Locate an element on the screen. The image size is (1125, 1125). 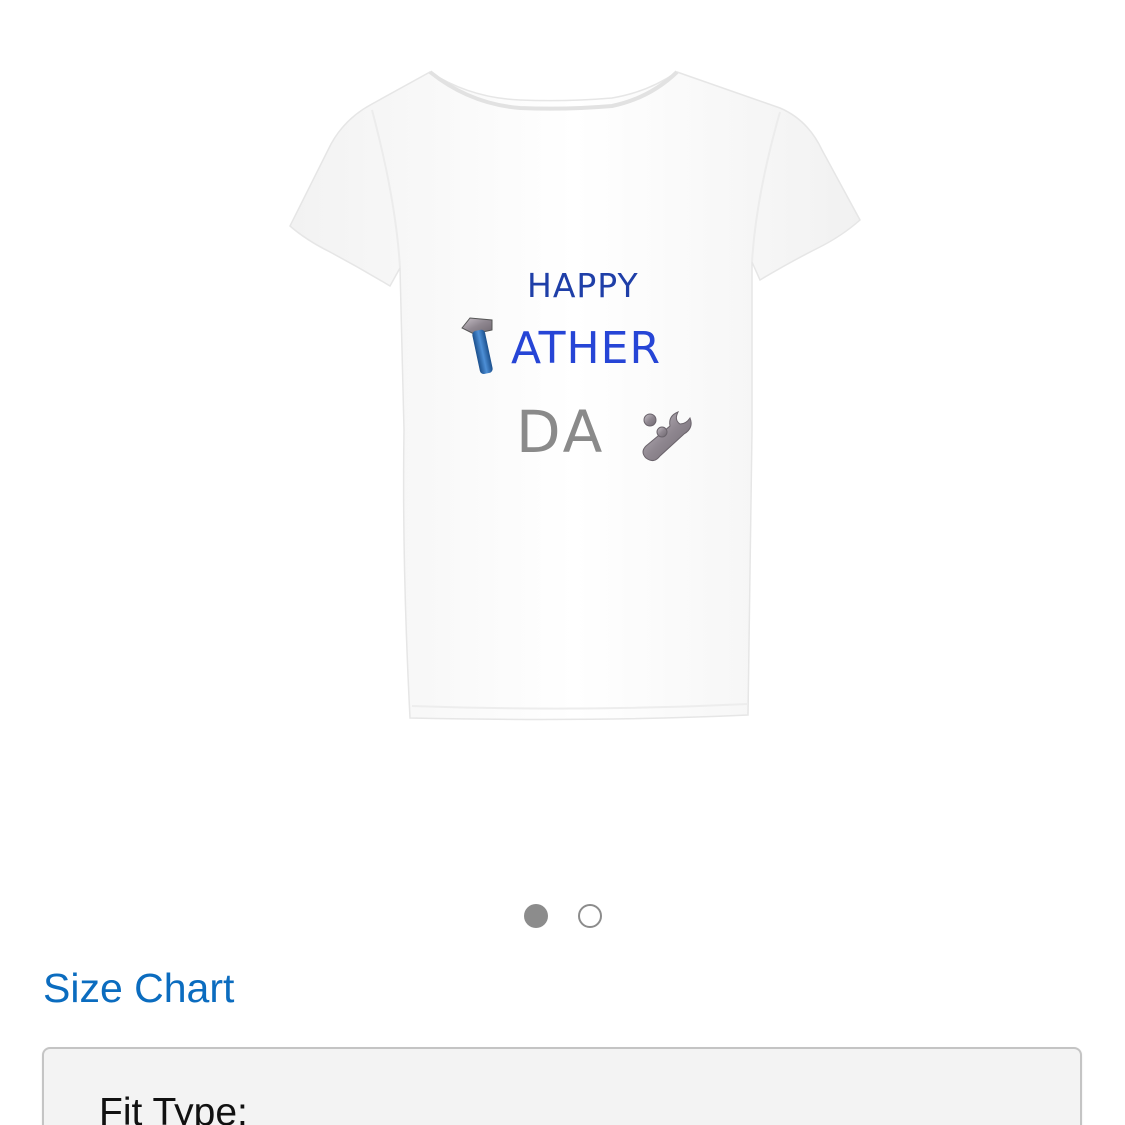
fit-type-label: Fit Type: is located at coordinates (173, 1108).